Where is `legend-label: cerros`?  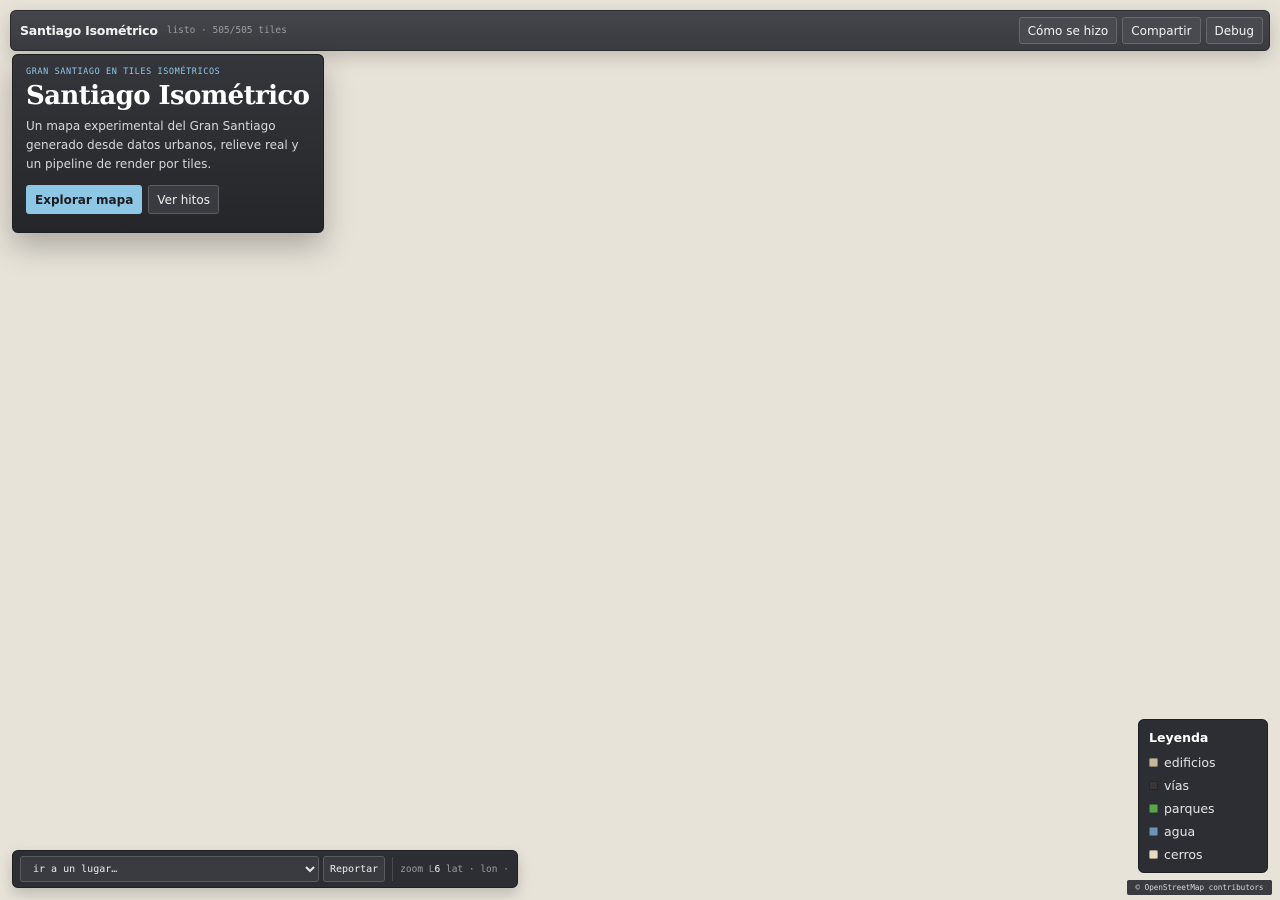
legend-label: cerros is located at coordinates (1183, 854).